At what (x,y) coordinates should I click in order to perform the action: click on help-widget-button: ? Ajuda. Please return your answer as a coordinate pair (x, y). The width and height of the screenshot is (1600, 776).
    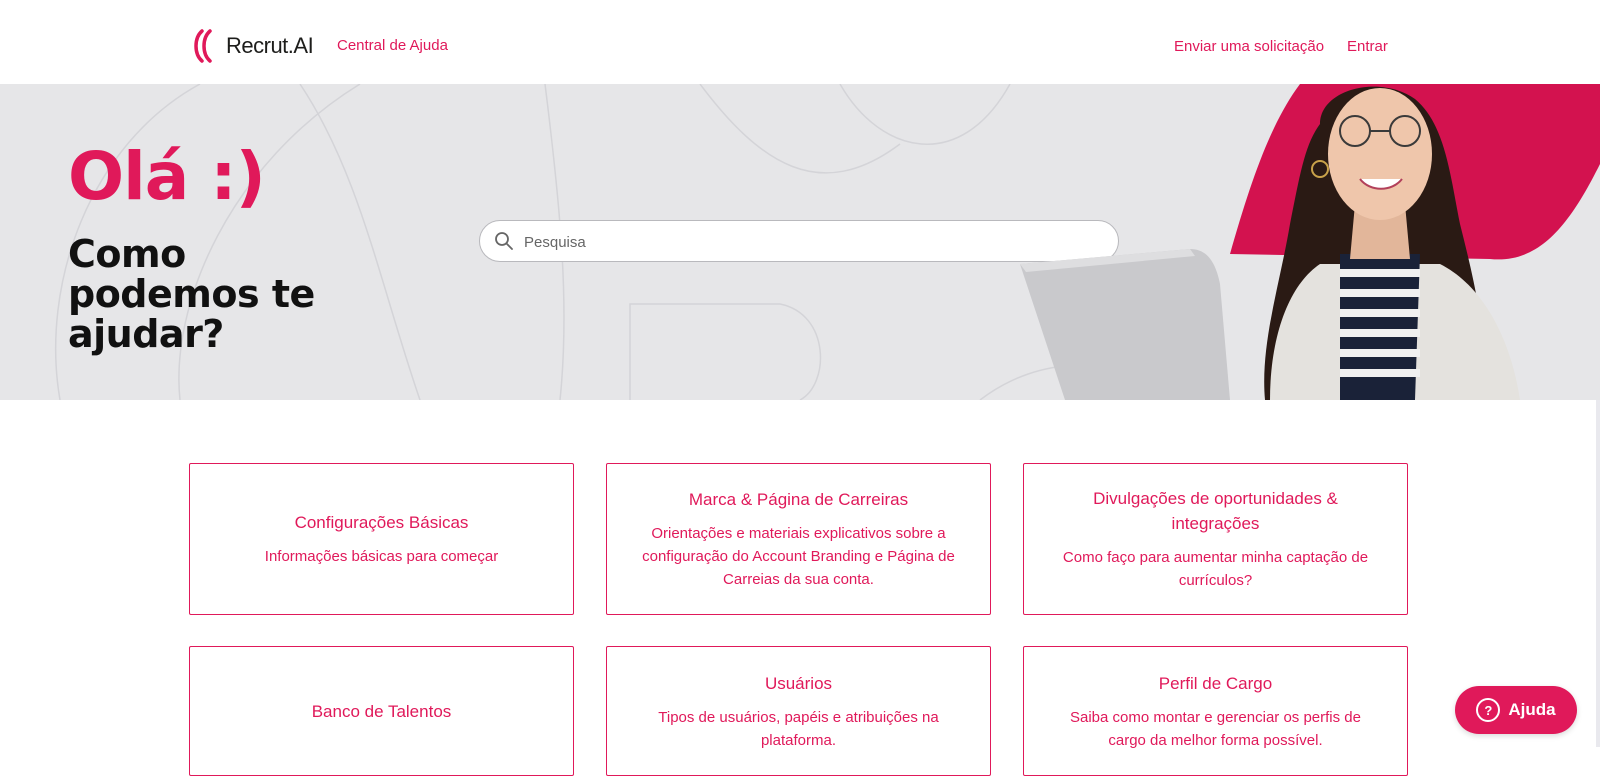
    Looking at the image, I should click on (1516, 710).